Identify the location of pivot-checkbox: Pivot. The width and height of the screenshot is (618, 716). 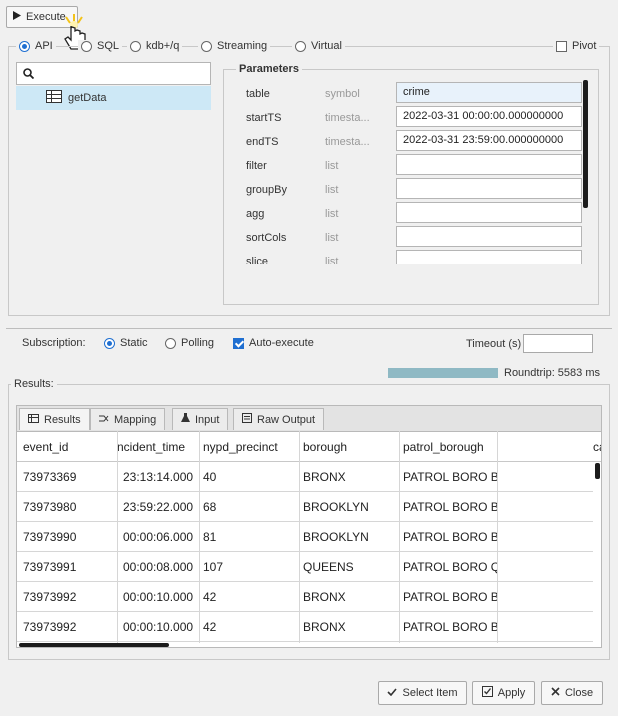
(576, 46).